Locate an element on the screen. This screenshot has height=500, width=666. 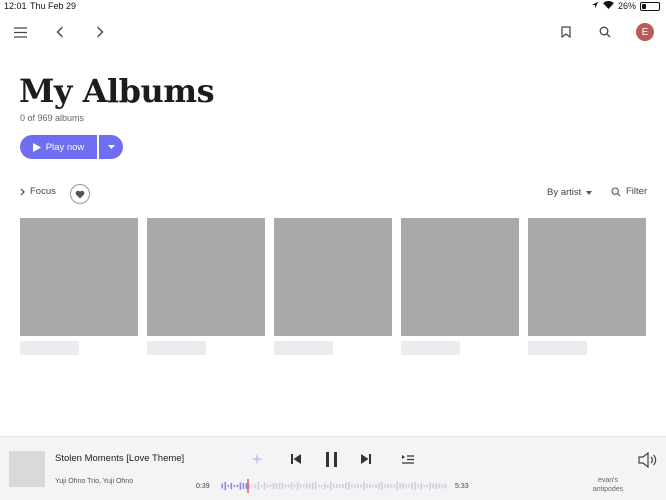
sort-label: By artist is located at coordinates (564, 192).